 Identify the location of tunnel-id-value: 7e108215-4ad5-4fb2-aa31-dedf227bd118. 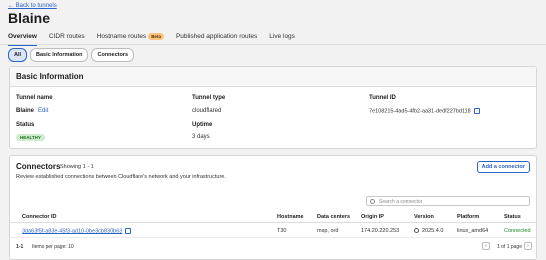
(424, 111).